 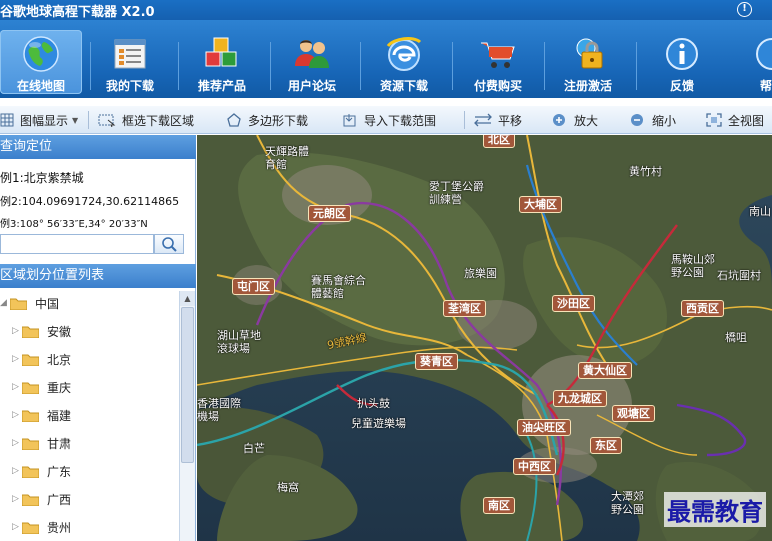 What do you see at coordinates (253, 286) in the screenshot?
I see `district-label: 屯门区` at bounding box center [253, 286].